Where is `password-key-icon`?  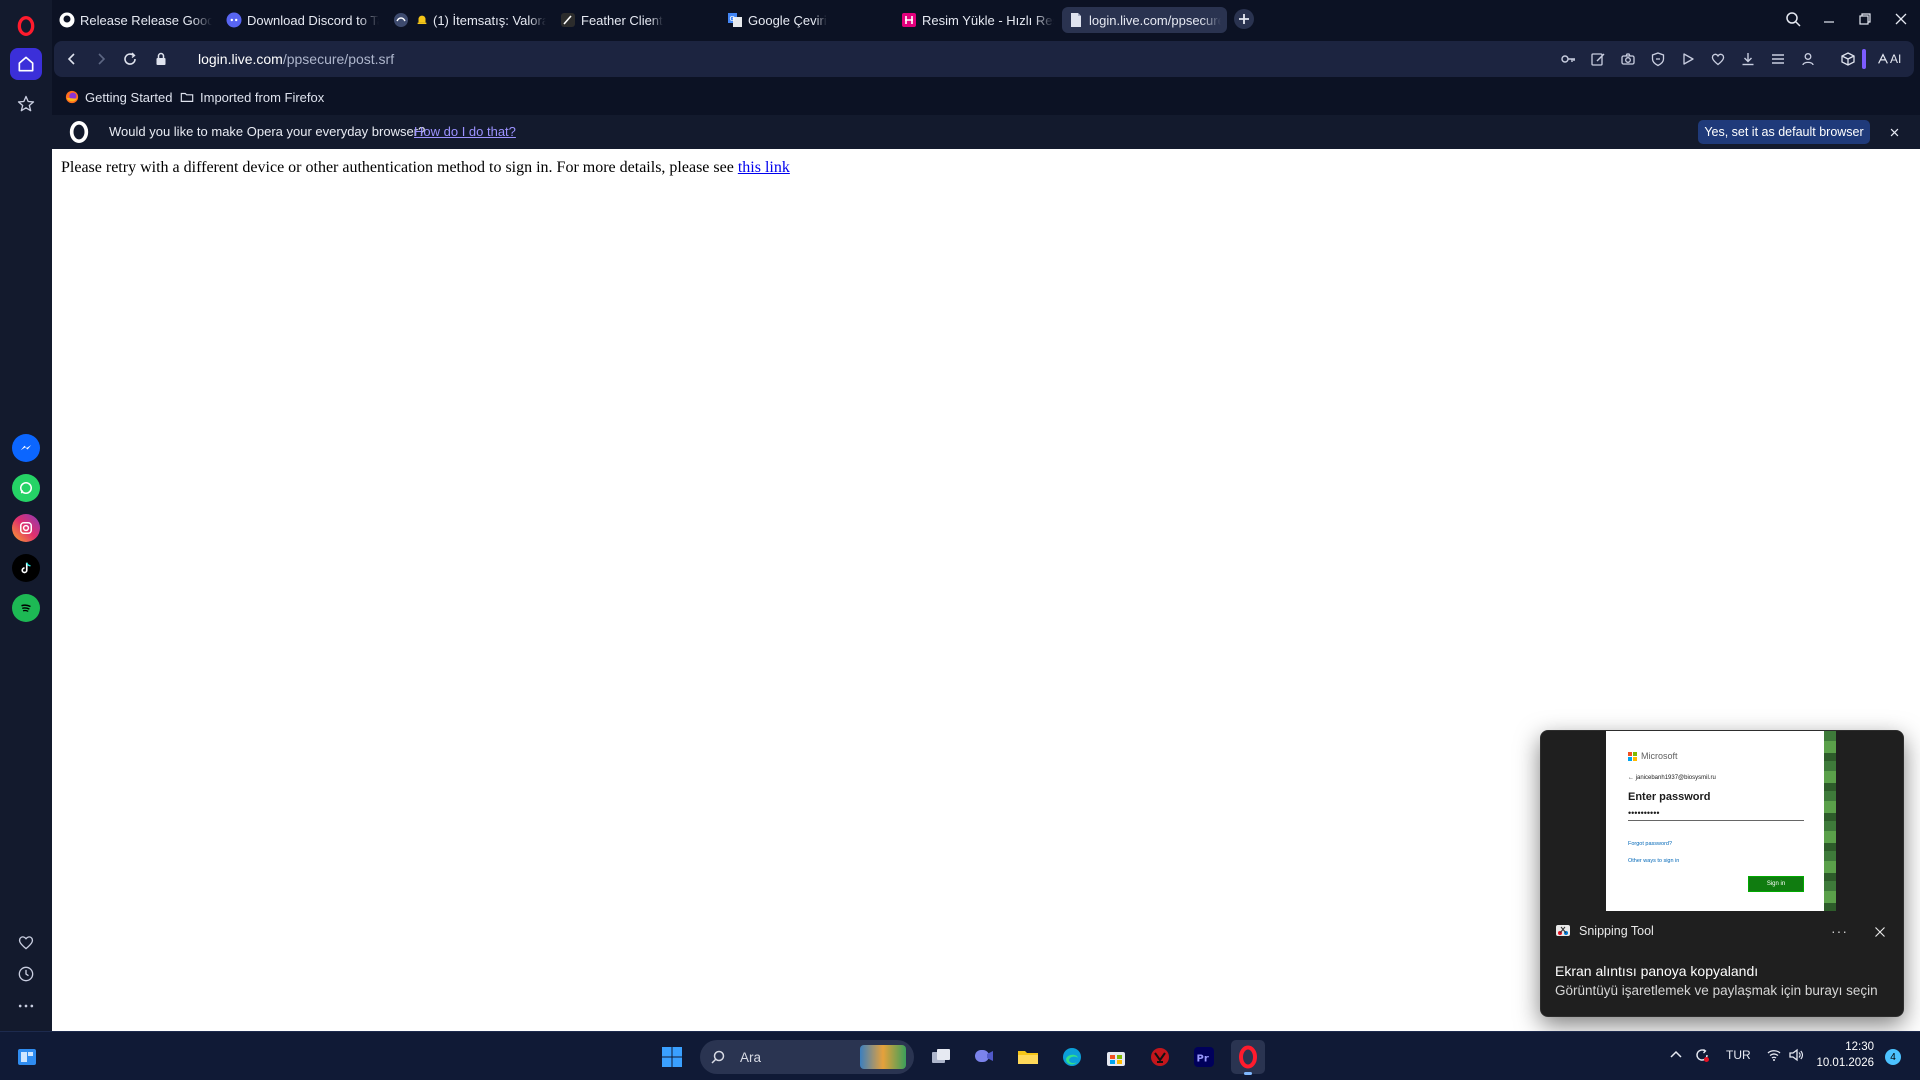
password-key-icon is located at coordinates (1568, 59).